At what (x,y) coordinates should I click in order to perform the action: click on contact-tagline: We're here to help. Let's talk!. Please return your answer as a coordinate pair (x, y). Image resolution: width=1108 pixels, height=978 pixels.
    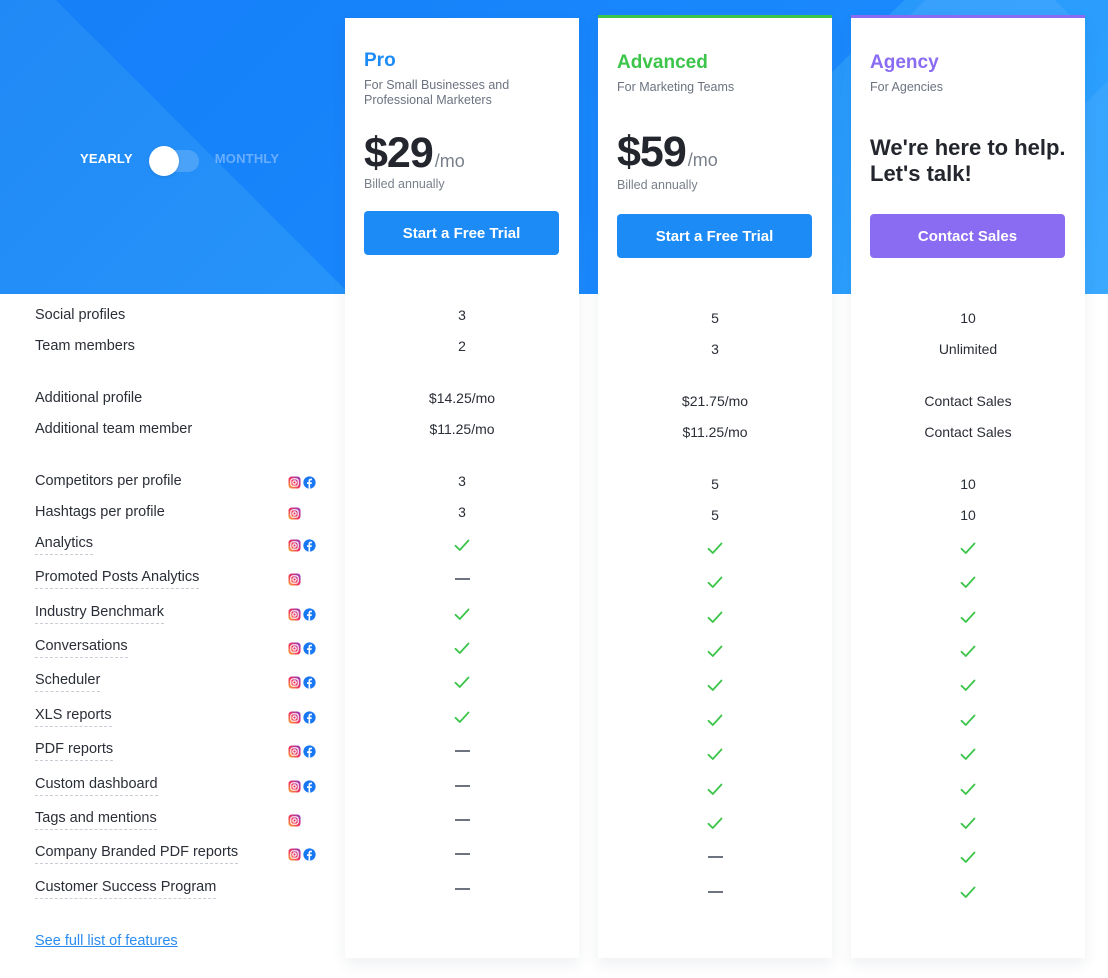
    Looking at the image, I should click on (968, 160).